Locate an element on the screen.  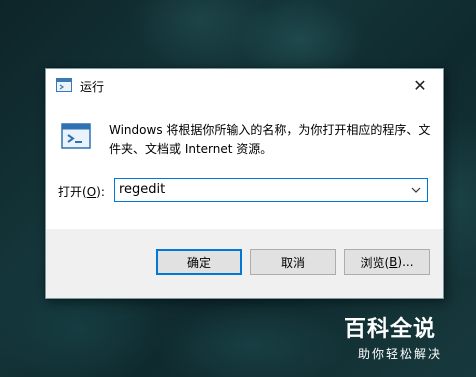
watermark-subtitle: 助你轻松解决 is located at coordinates (400, 354).